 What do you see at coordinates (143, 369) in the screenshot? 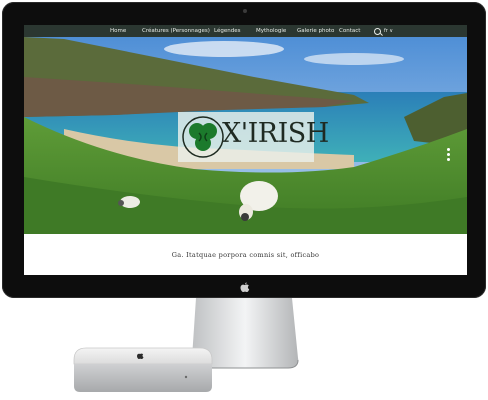
I see `mac-mini-device` at bounding box center [143, 369].